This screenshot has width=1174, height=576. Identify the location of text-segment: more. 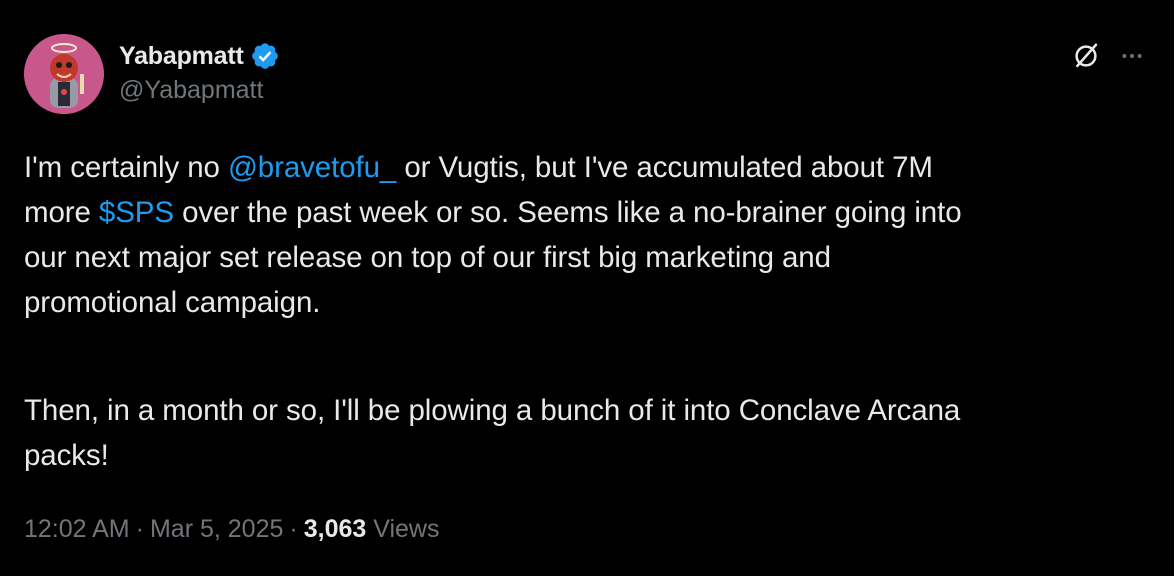
(61, 212).